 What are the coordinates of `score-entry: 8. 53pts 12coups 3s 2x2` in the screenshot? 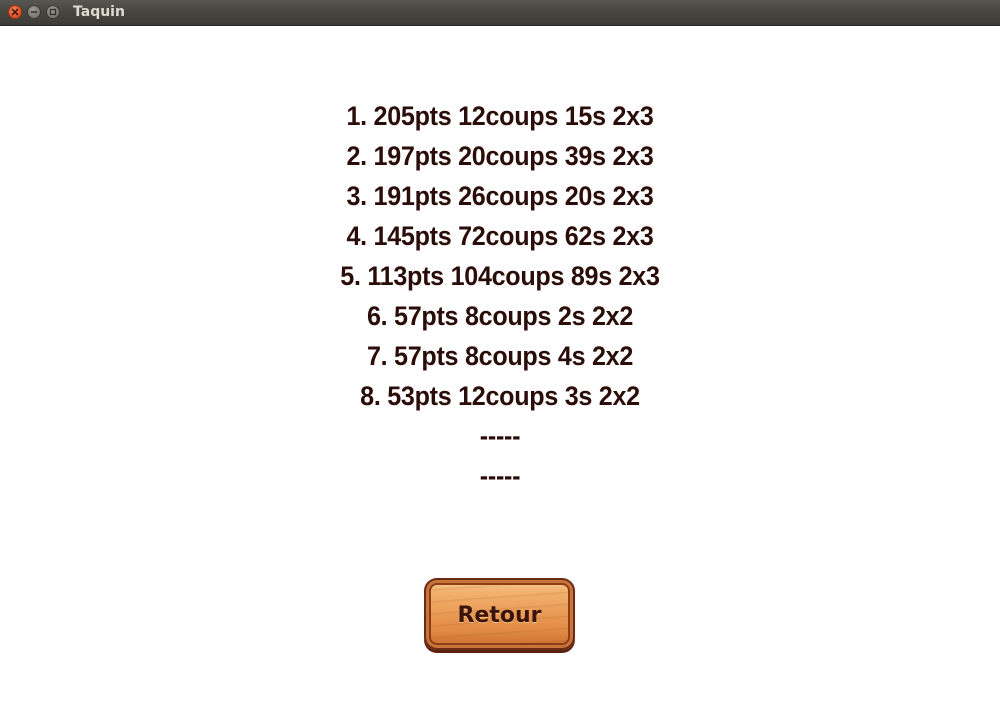 It's located at (500, 396).